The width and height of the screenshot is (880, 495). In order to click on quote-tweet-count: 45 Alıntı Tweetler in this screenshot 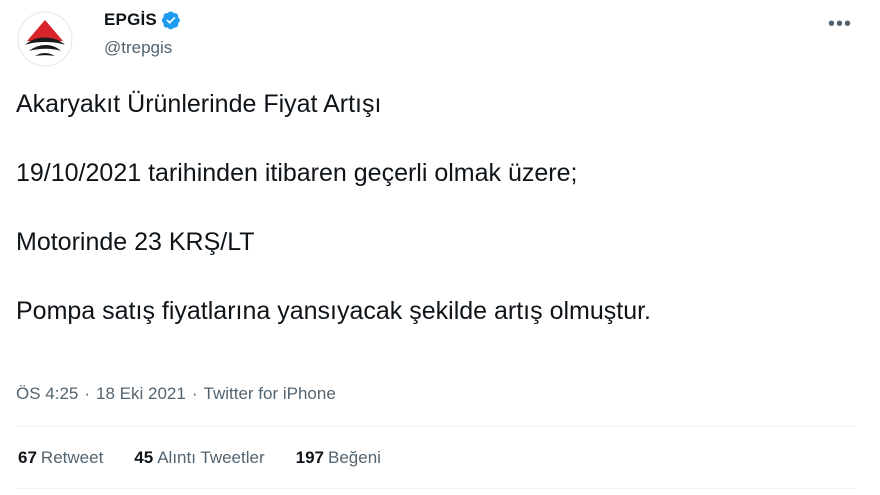, I will do `click(199, 458)`.